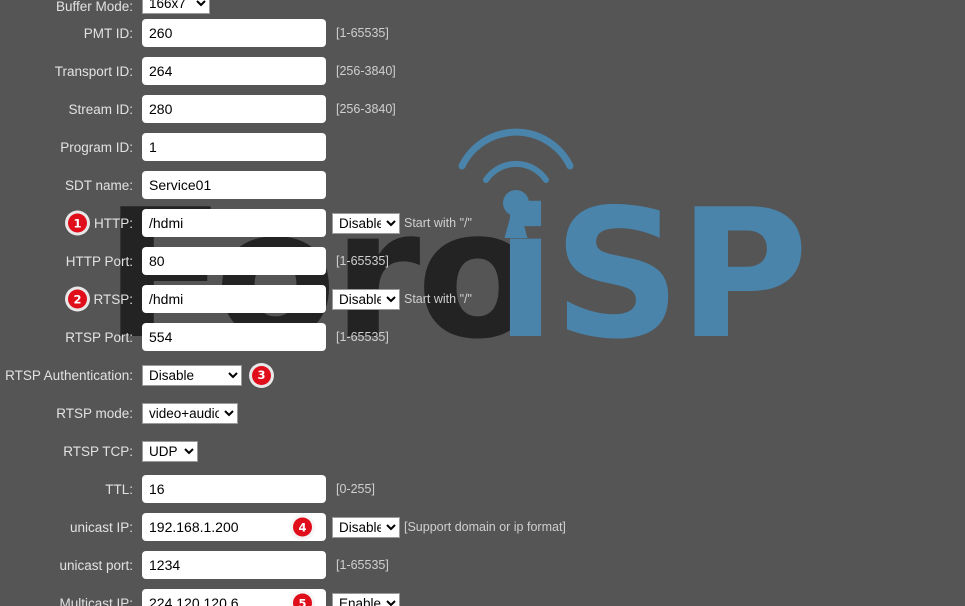 This screenshot has height=606, width=965. What do you see at coordinates (234, 71) in the screenshot?
I see `input-transport-id` at bounding box center [234, 71].